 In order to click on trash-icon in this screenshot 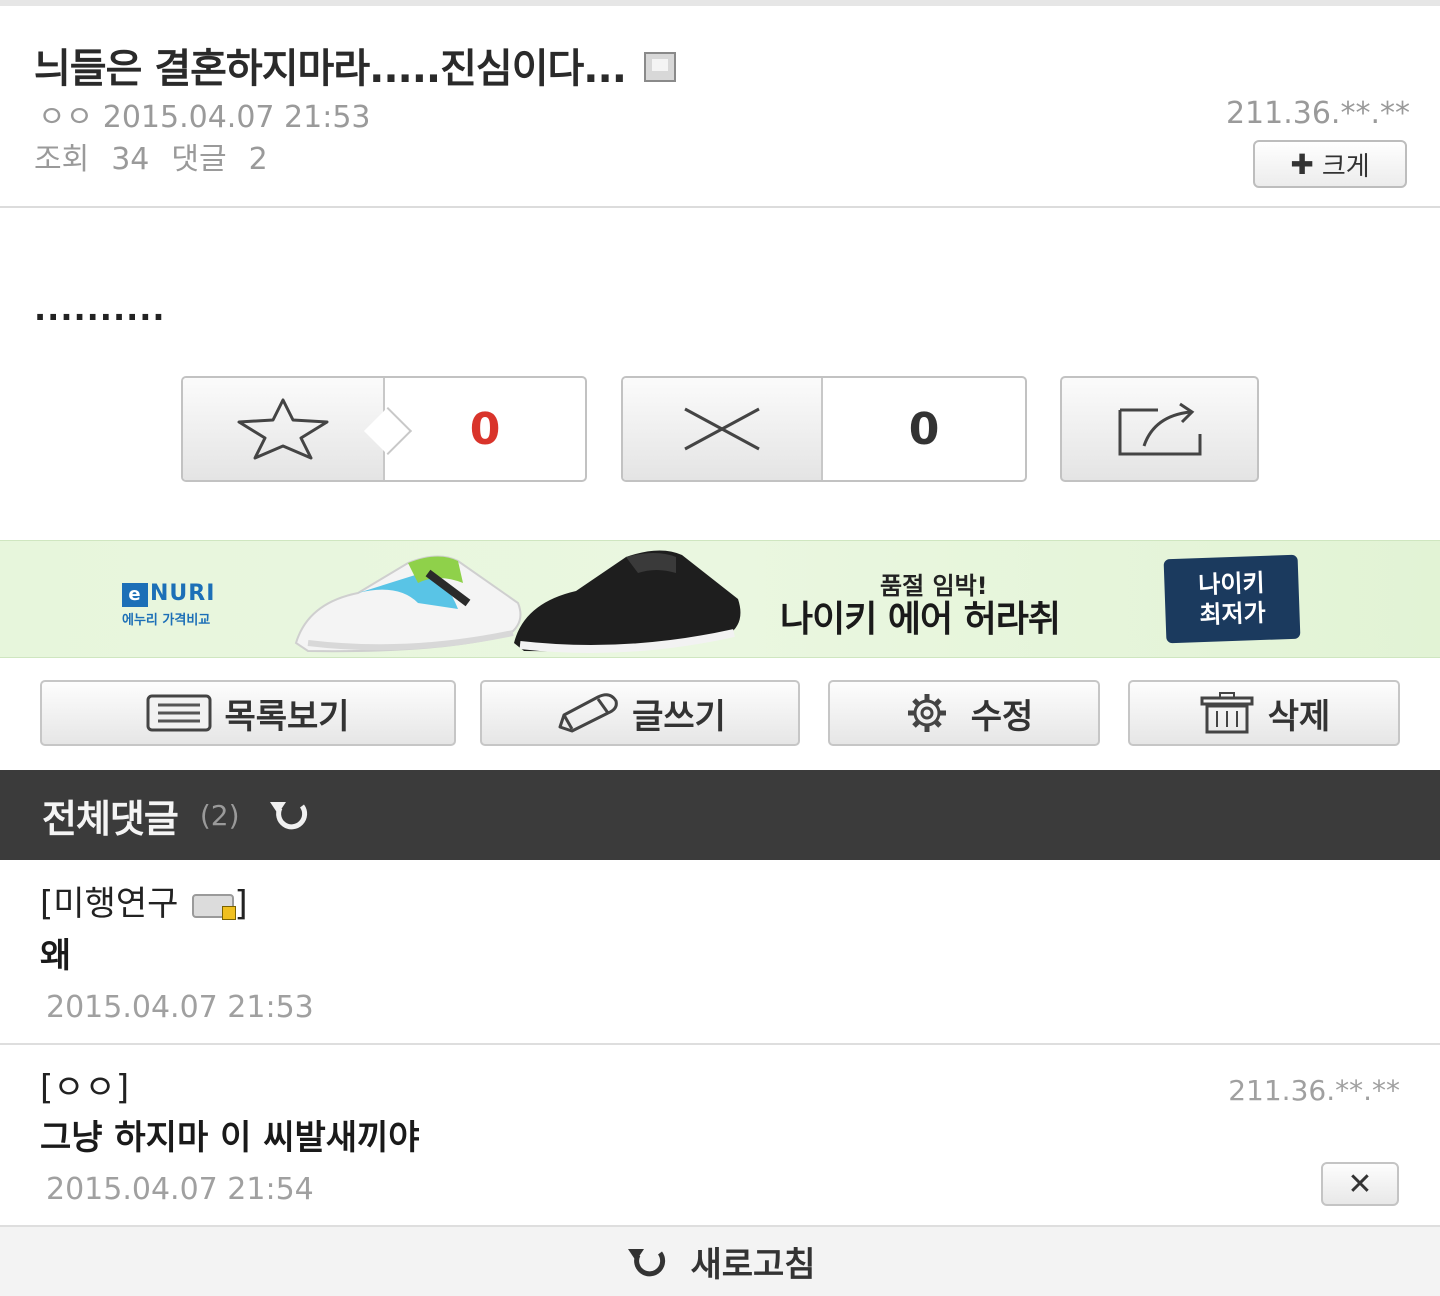, I will do `click(1227, 713)`.